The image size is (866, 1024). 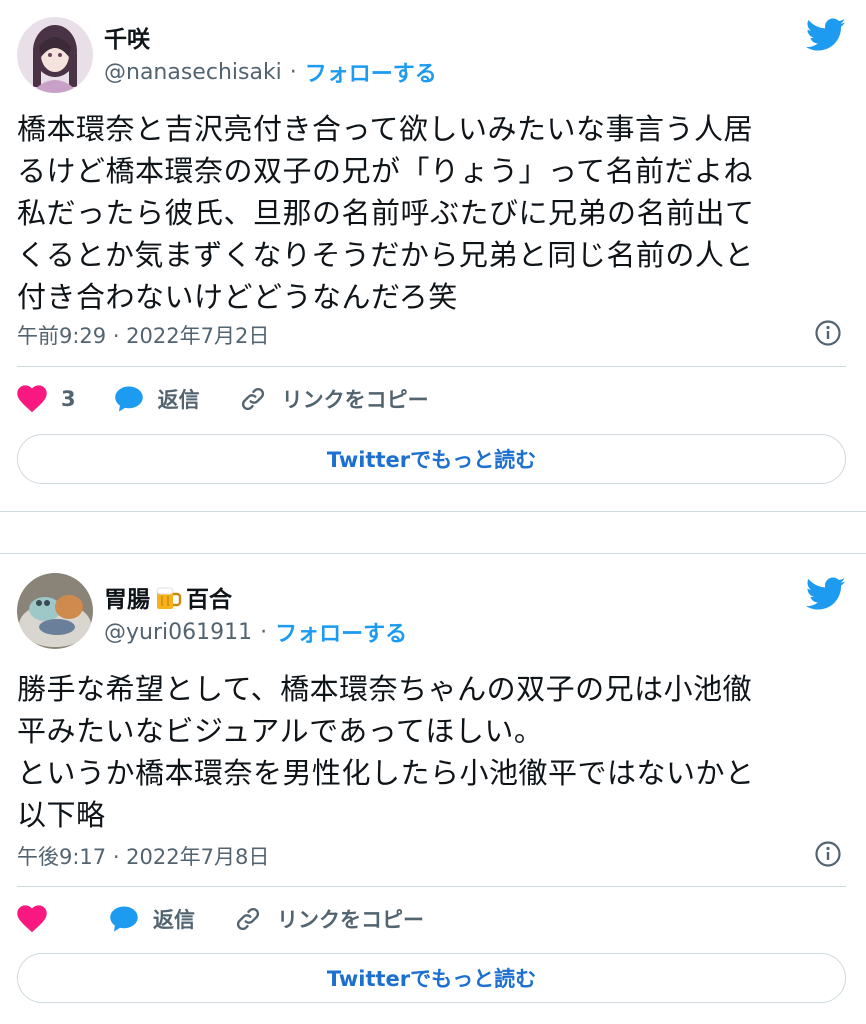 I want to click on author-handle-row: @nanasechisaki · フォローする, so click(x=270, y=72).